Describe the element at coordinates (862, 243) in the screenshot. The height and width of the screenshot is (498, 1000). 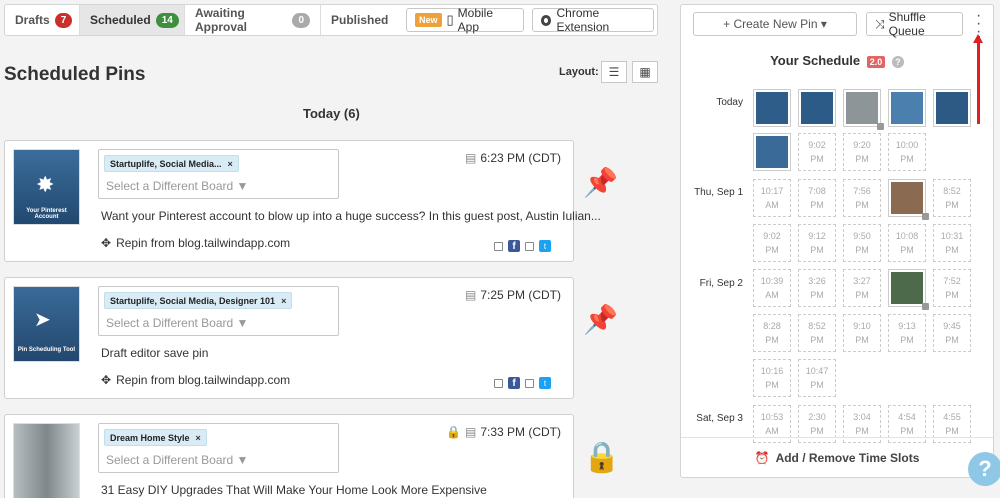
I see `time-slot: 9:50 PM` at that location.